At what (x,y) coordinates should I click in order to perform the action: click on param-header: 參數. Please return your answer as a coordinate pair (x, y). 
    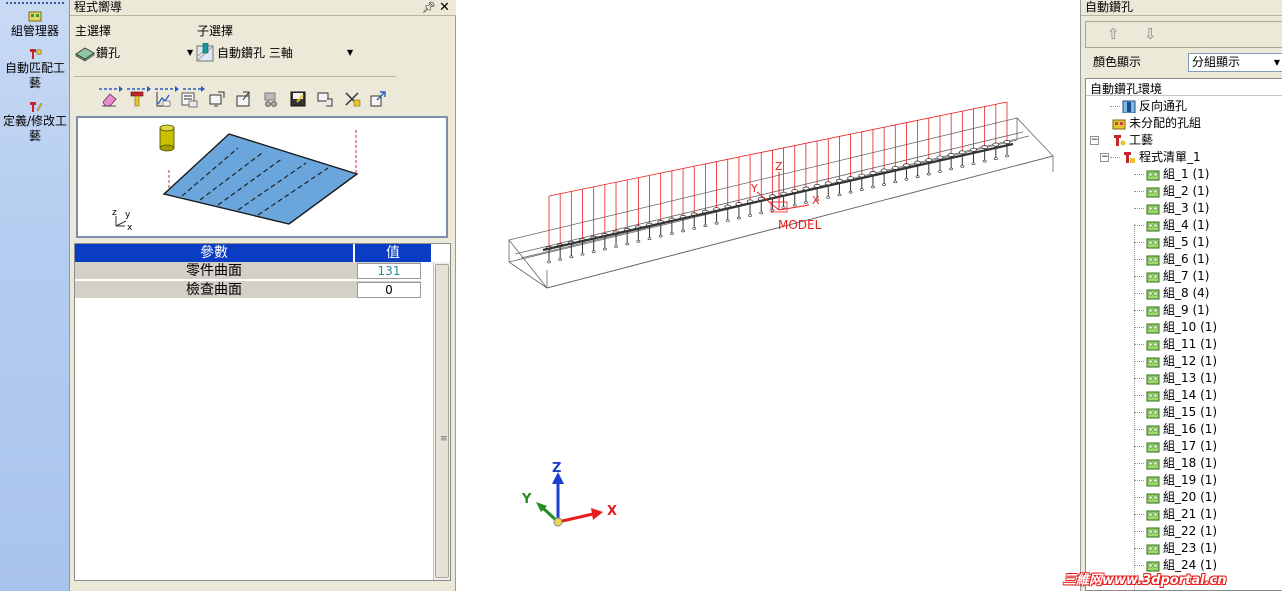
    Looking at the image, I should click on (214, 253).